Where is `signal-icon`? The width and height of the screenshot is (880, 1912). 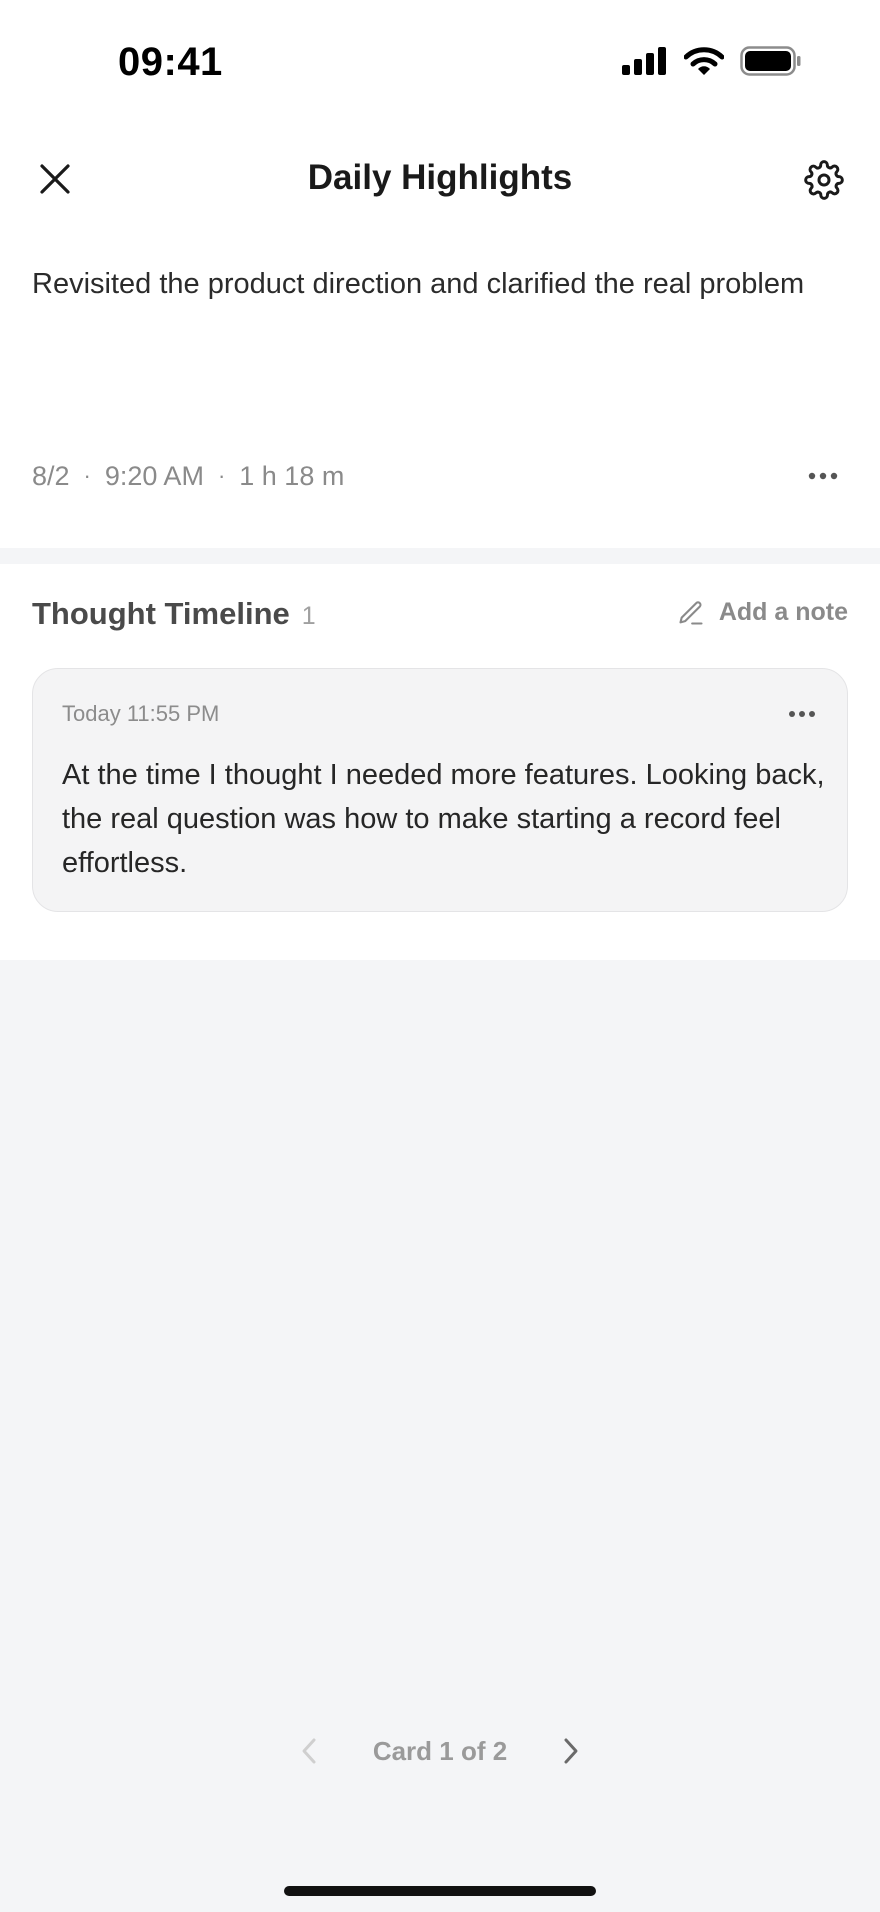 signal-icon is located at coordinates (645, 63).